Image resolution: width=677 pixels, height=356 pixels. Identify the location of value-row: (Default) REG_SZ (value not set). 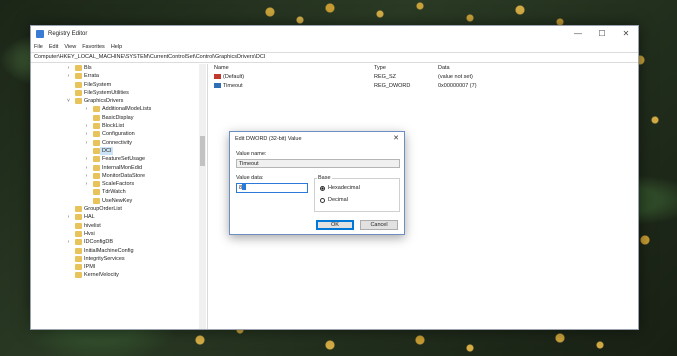
(424, 77).